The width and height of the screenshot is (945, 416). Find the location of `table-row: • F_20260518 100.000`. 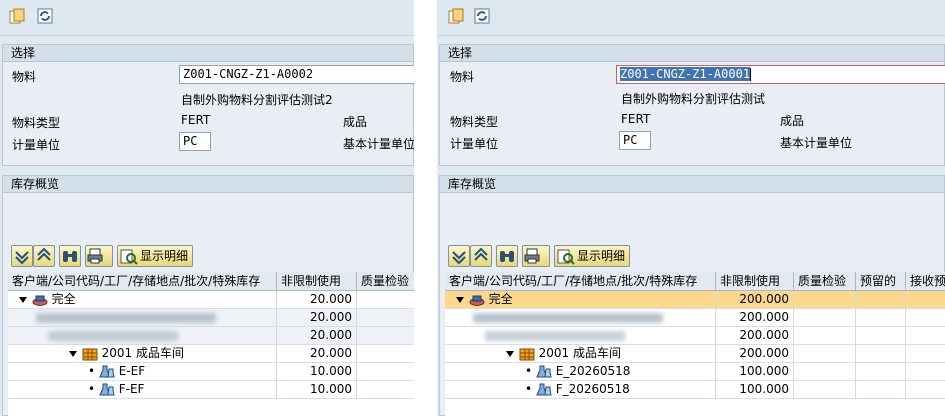

table-row: • F_20260518 100.000 is located at coordinates (695, 390).